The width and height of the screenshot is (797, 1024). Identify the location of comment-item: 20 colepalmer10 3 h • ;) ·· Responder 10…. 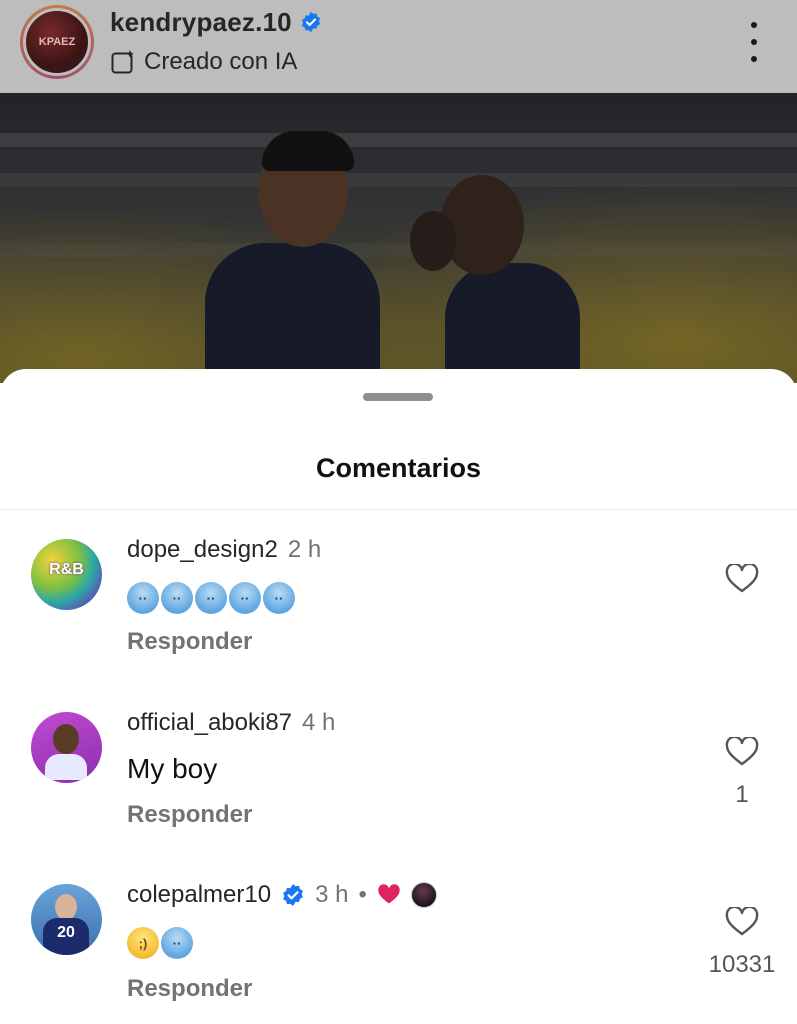
(398, 949).